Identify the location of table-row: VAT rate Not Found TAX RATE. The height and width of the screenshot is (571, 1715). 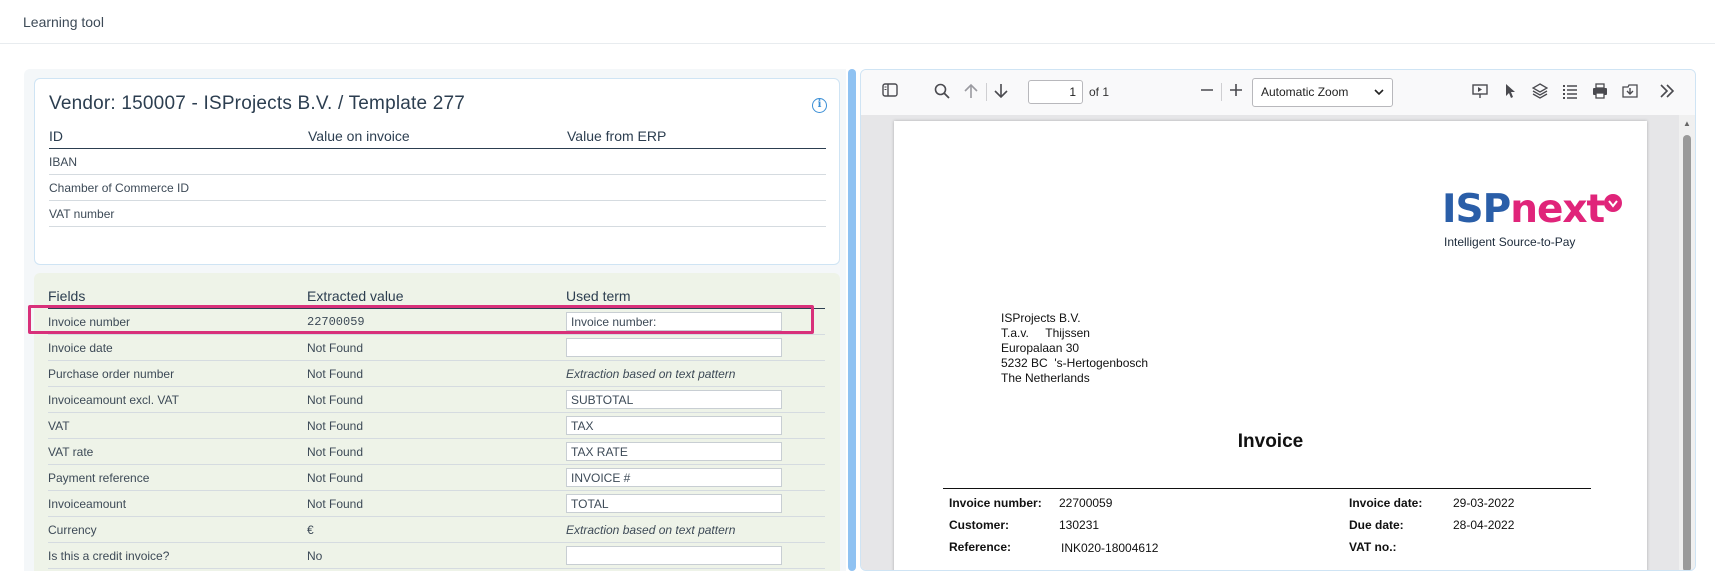
(436, 452).